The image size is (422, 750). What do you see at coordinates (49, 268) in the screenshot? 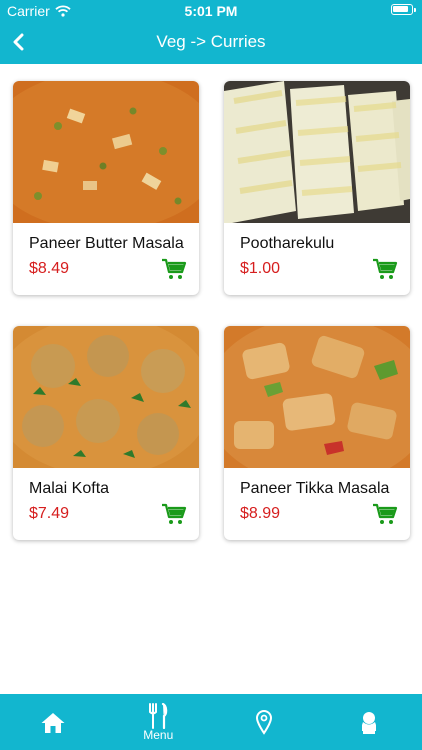
I see `product-price: $8.49` at bounding box center [49, 268].